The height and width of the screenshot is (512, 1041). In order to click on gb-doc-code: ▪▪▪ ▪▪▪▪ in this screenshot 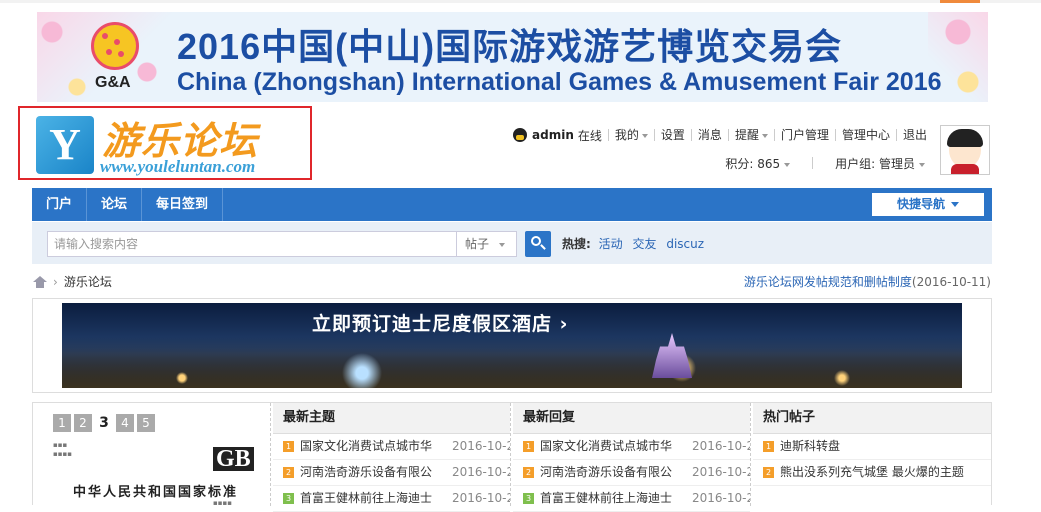, I will do `click(62, 449)`.